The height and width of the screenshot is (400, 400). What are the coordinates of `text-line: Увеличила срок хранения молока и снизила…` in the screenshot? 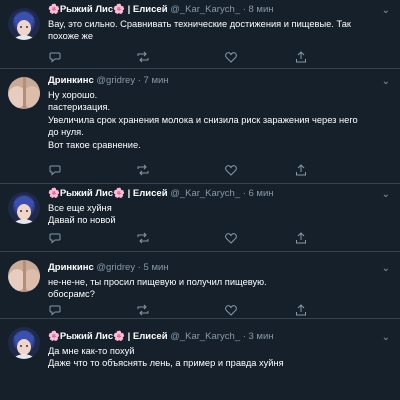 It's located at (203, 119).